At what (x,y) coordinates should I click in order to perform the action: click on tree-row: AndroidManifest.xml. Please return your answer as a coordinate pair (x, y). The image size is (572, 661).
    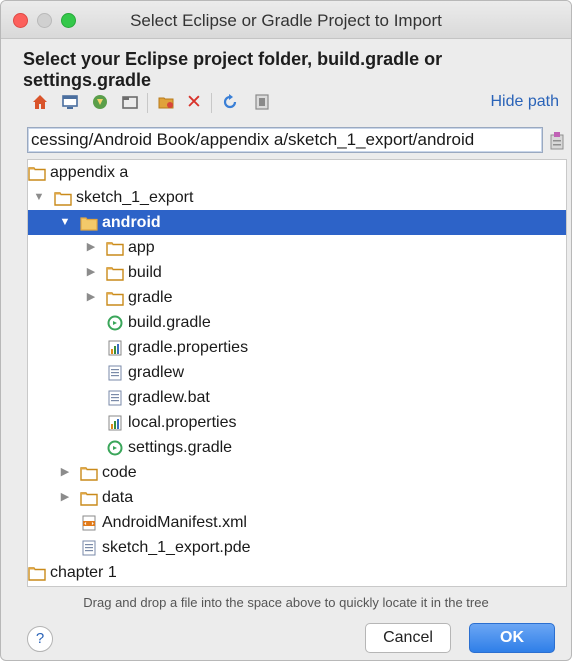
    Looking at the image, I should click on (297, 522).